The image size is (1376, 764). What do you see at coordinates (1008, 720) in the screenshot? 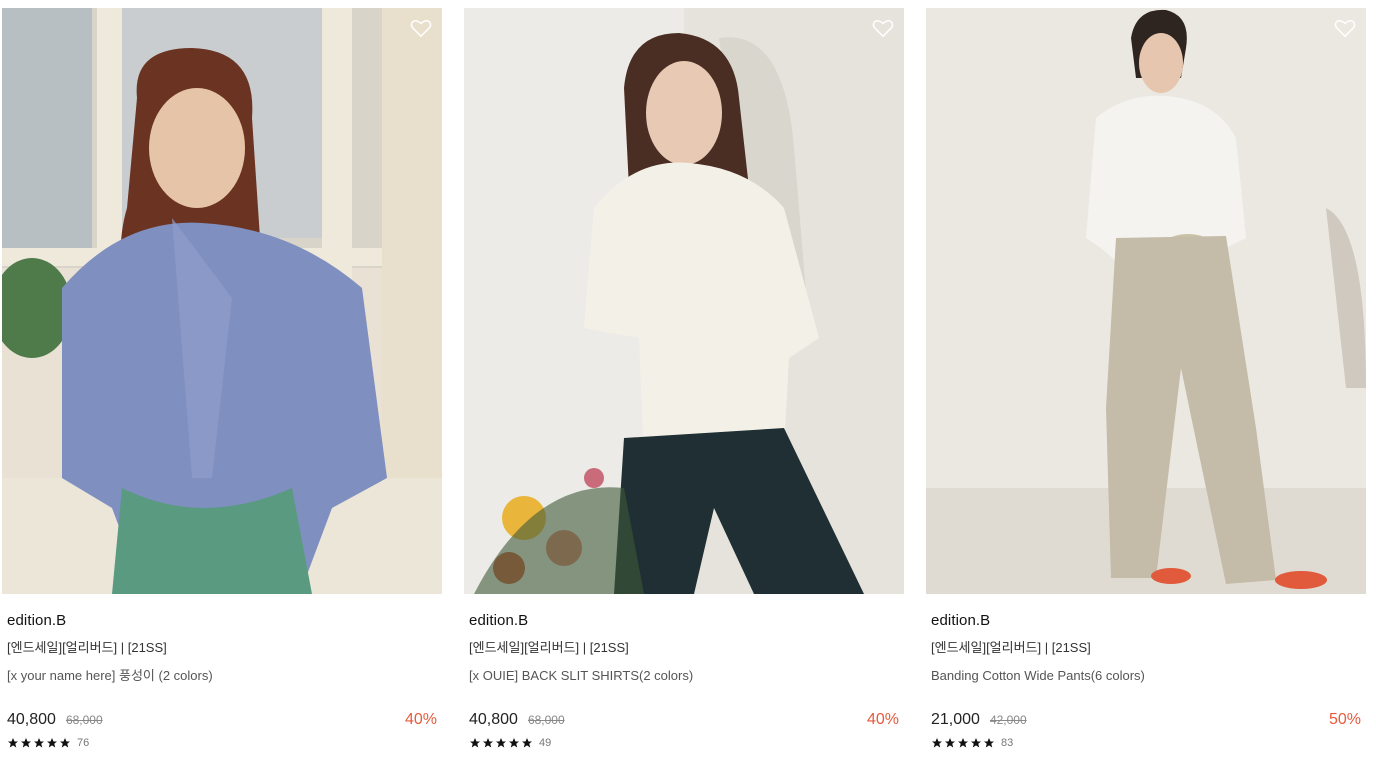
I see `original-price: 42,000` at bounding box center [1008, 720].